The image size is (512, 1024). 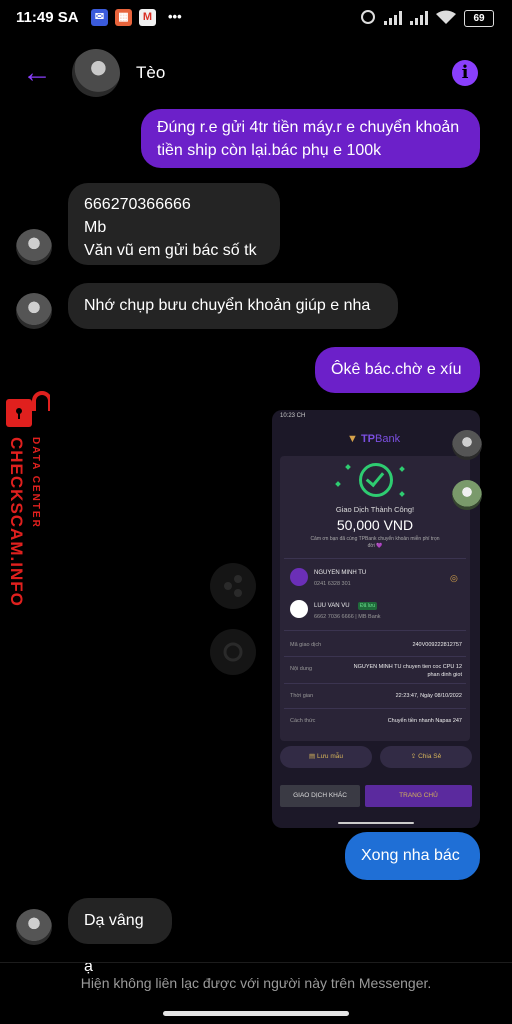 I want to click on share-image-button, so click(x=233, y=586).